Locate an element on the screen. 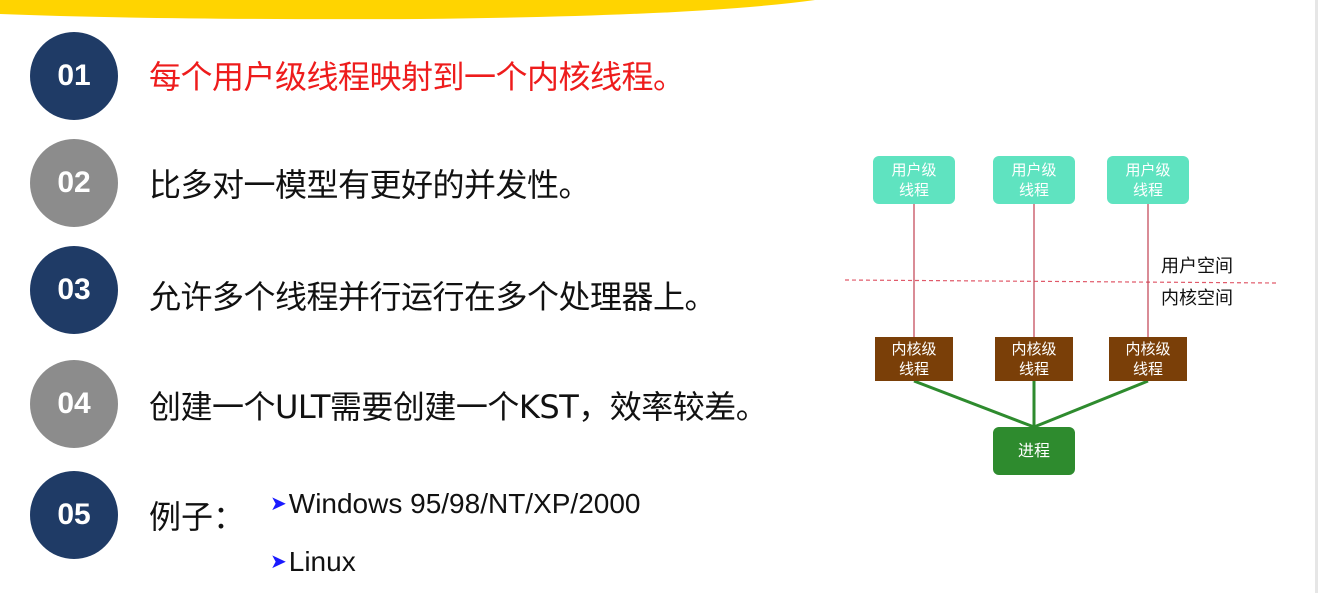 Image resolution: width=1318 pixels, height=593 pixels. point-text-02: 比多对一模型有更好的并发性。 is located at coordinates (370, 185).